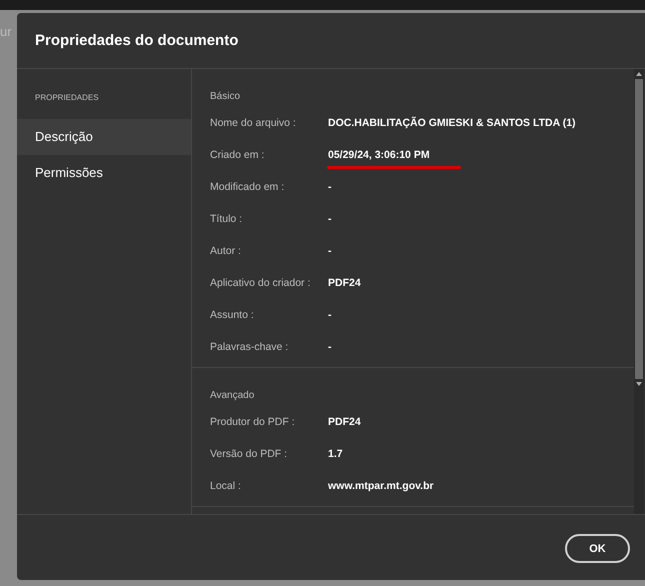  I want to click on section-heading: Básico, so click(226, 97).